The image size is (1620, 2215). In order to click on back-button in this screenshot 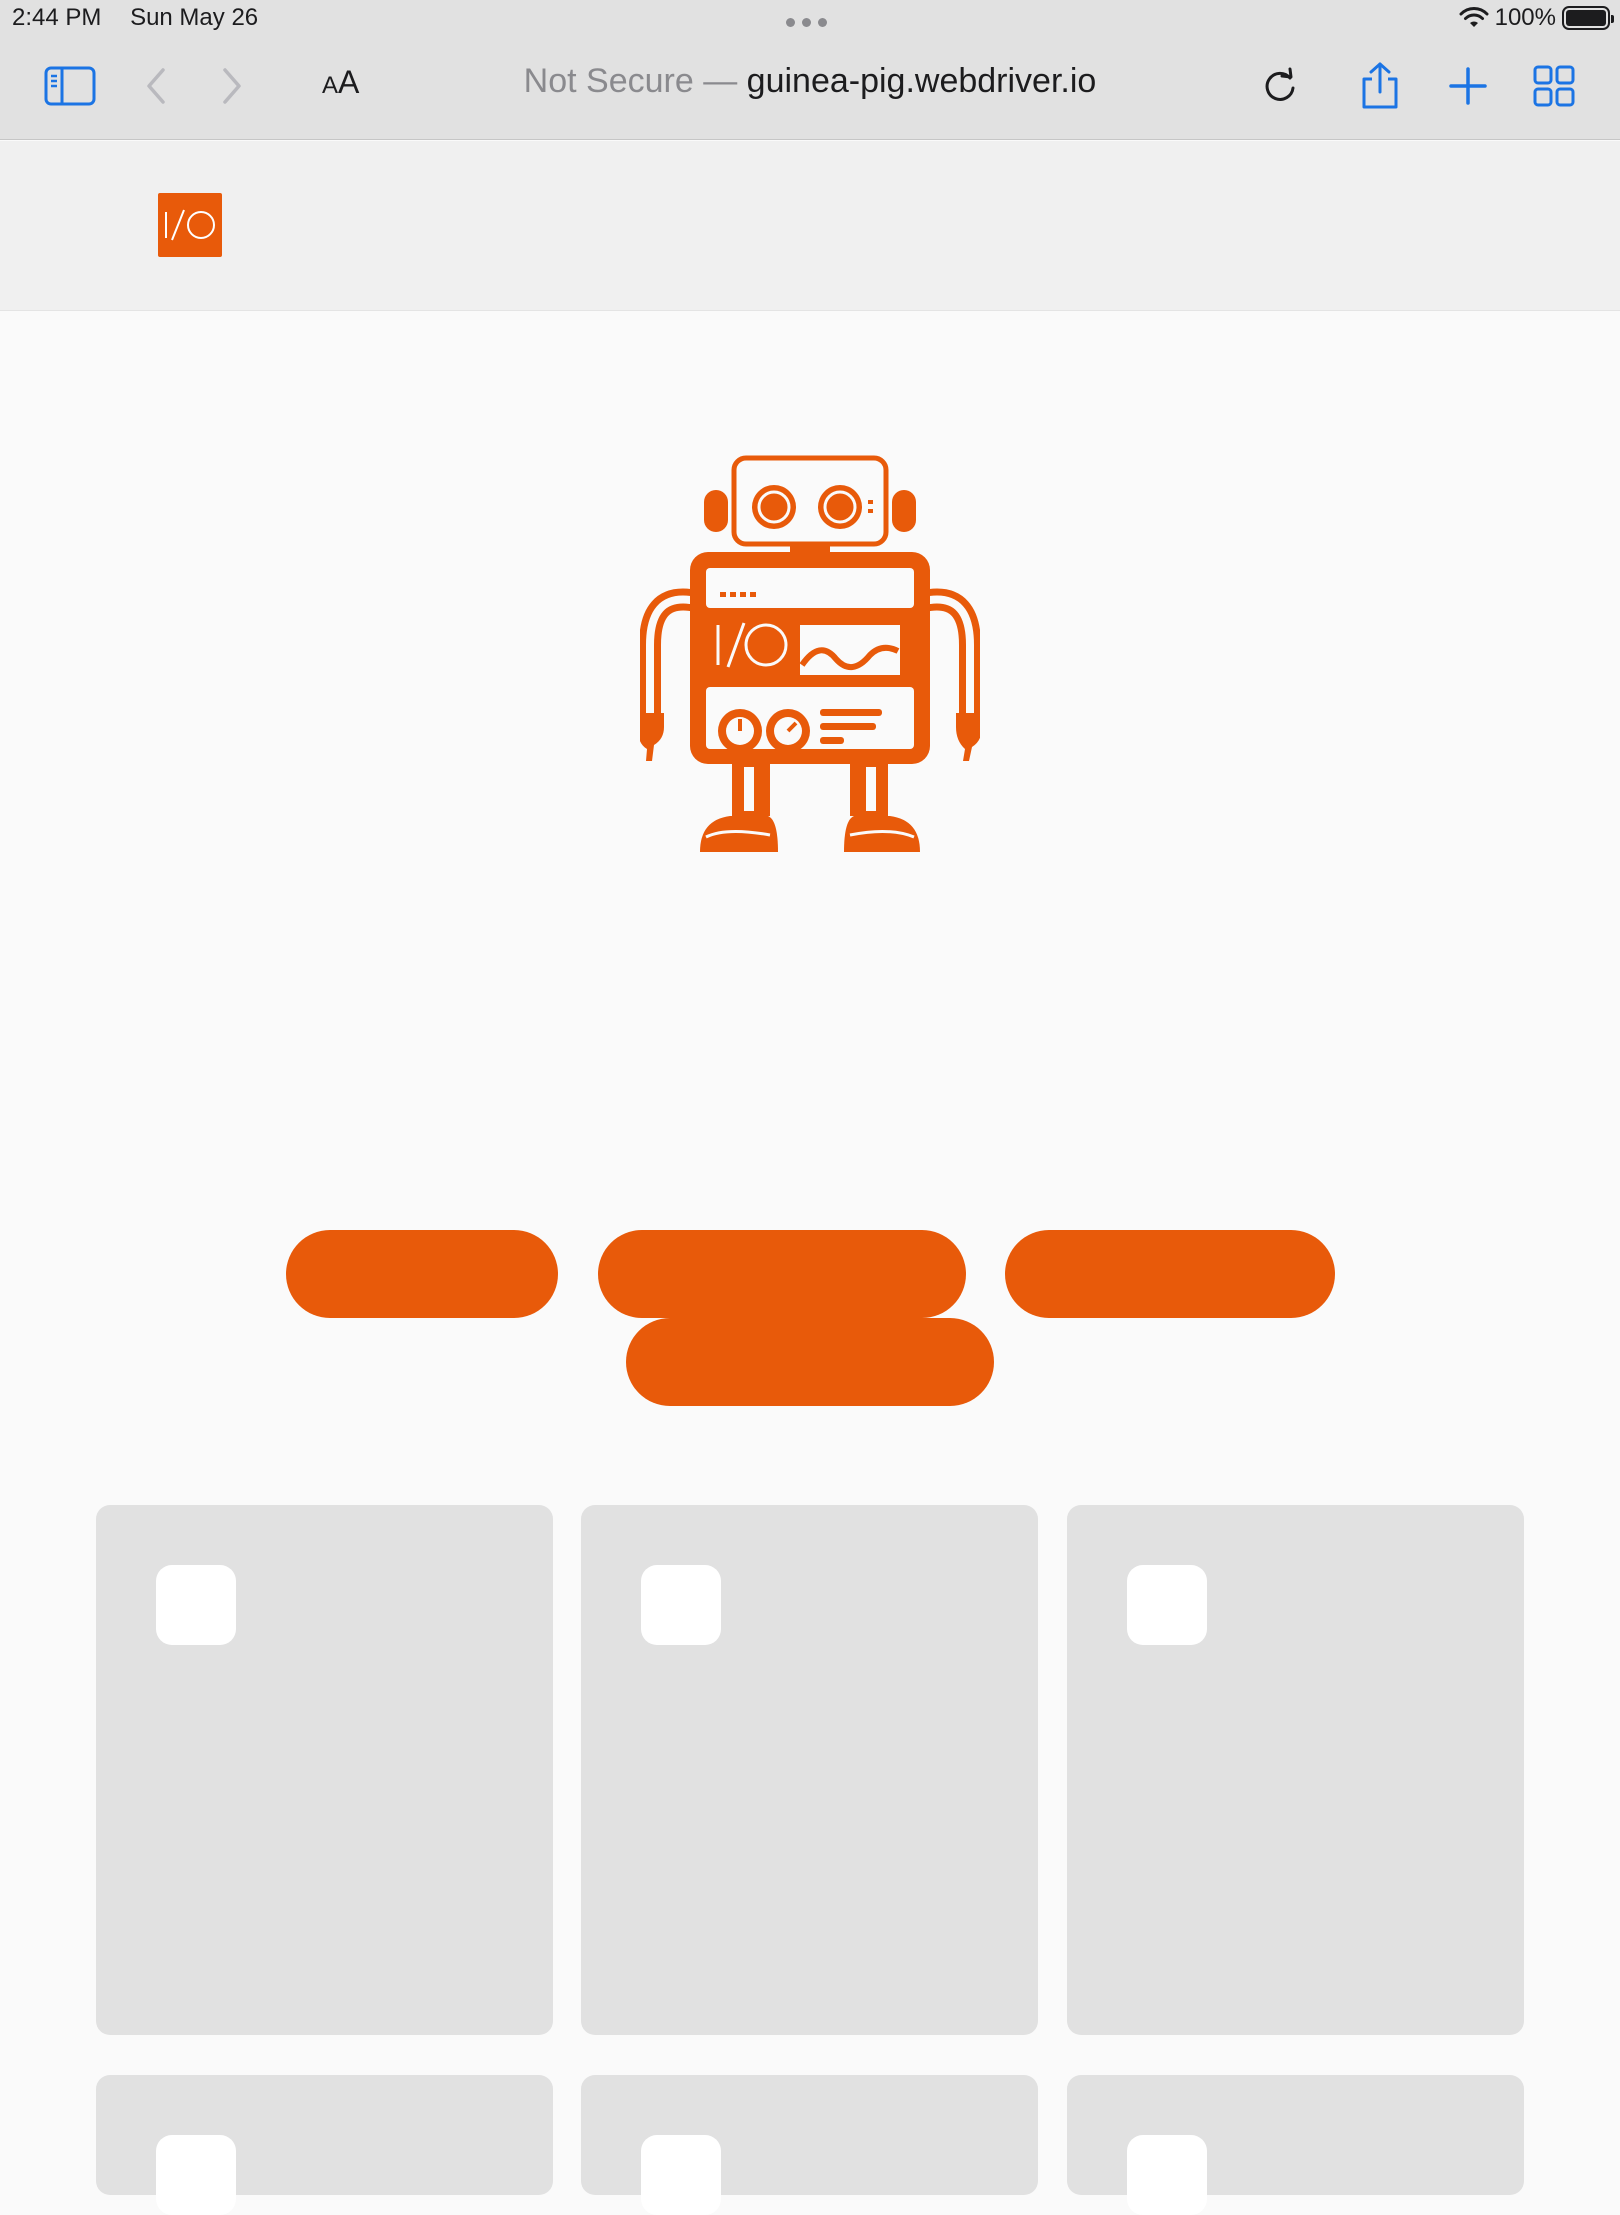, I will do `click(156, 86)`.